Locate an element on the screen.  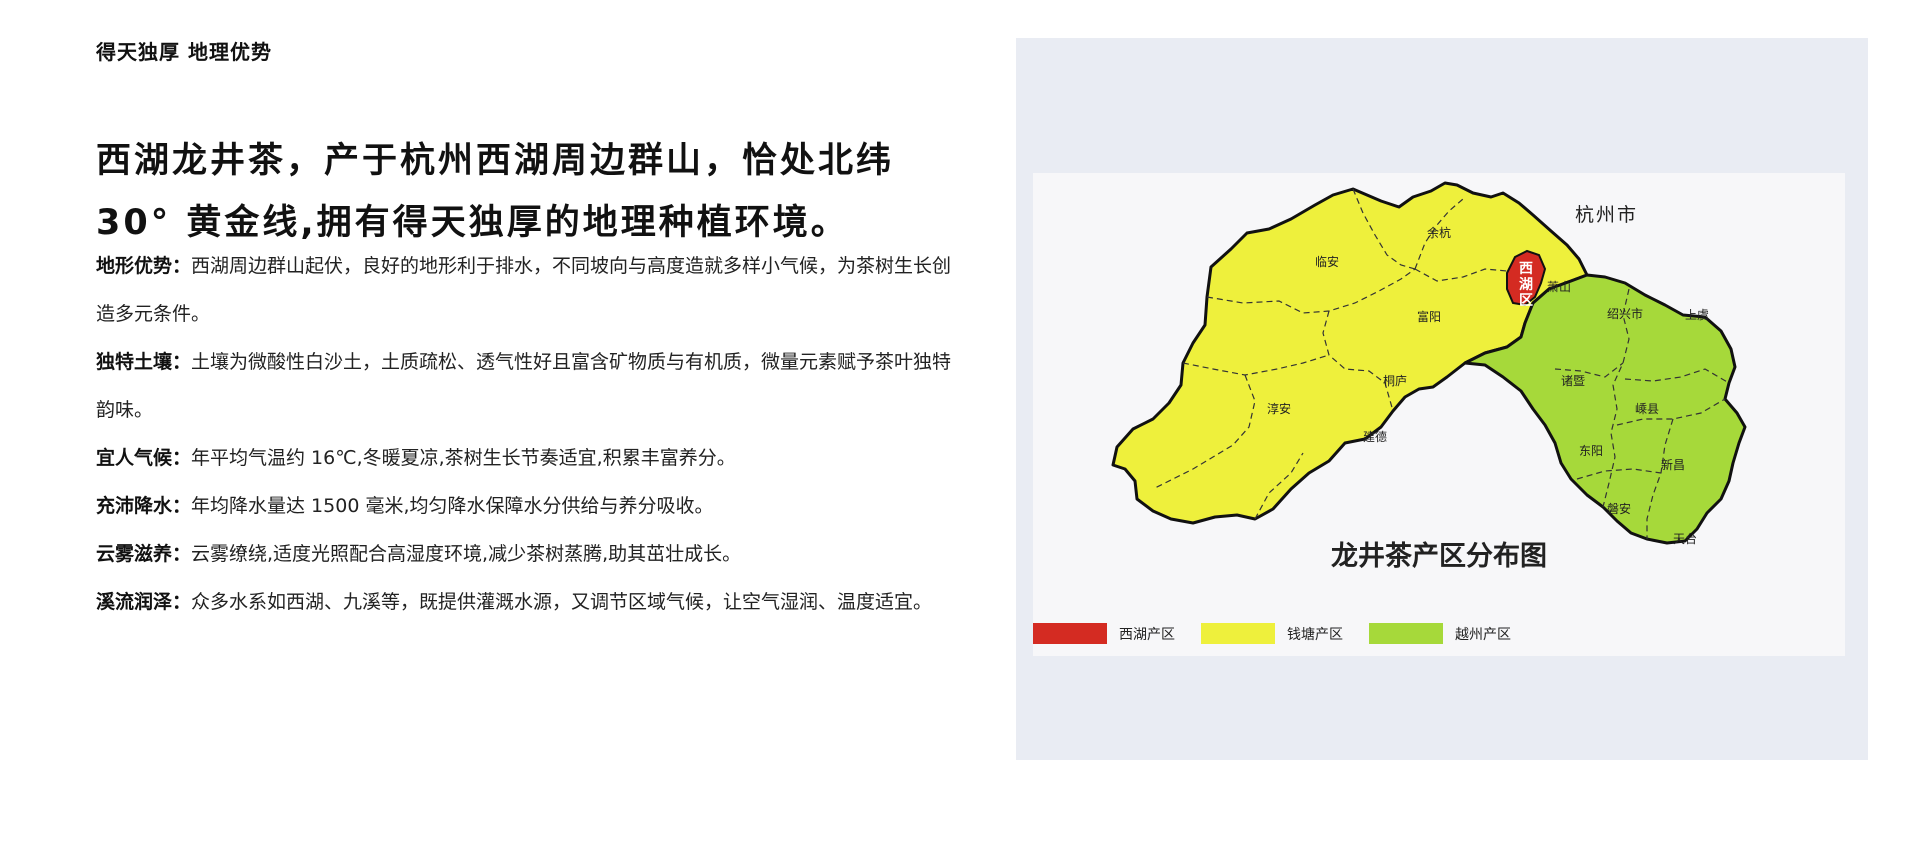
section-title: 得天独厚 地理优势 is located at coordinates (184, 52).